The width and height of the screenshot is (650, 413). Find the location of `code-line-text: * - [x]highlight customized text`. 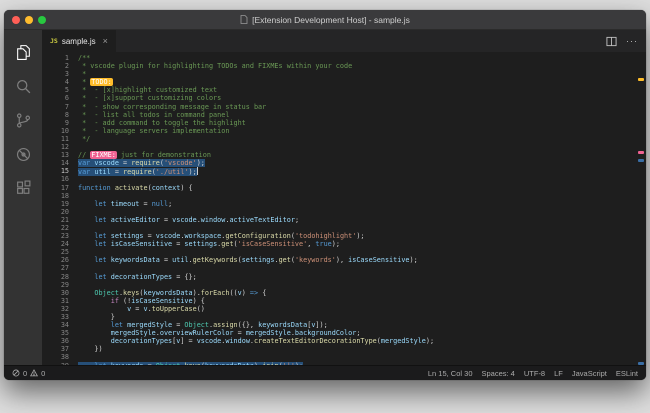

code-line-text: * - [x]highlight customized text is located at coordinates (148, 90).